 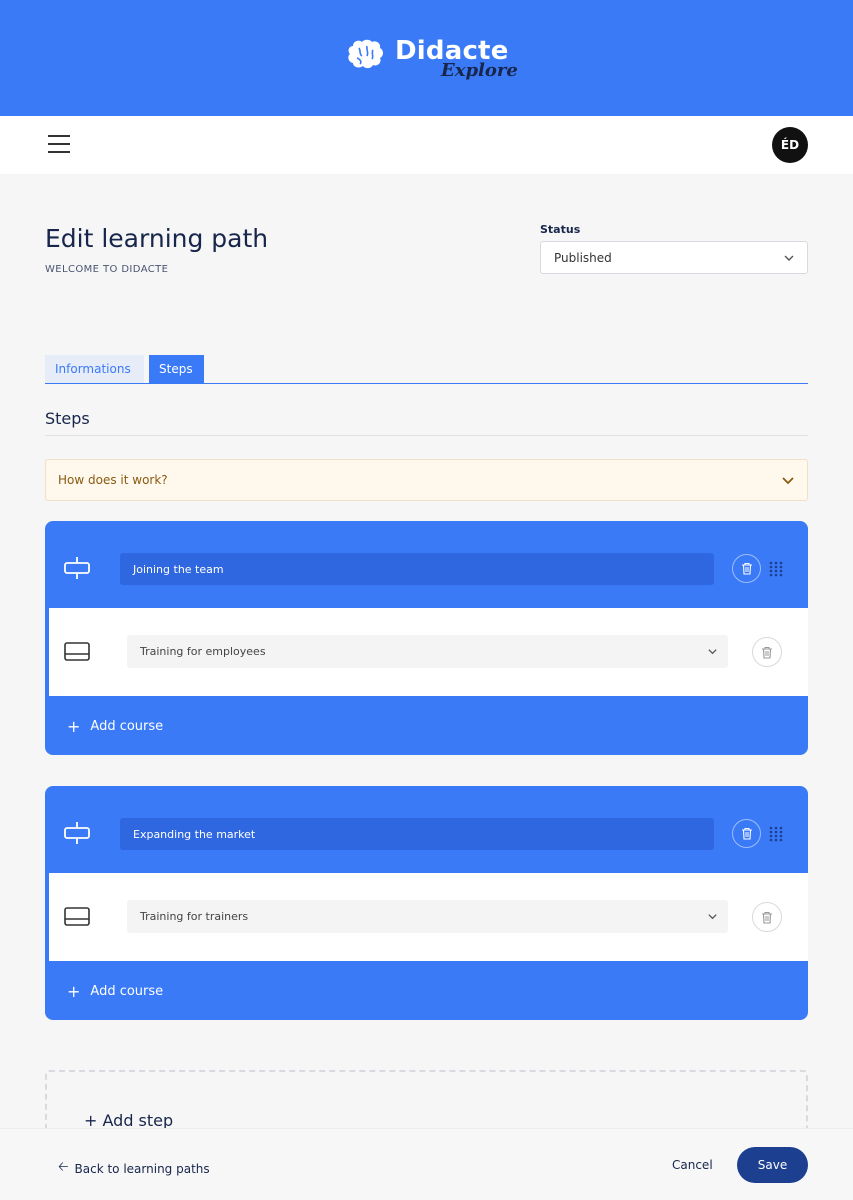 What do you see at coordinates (59, 145) in the screenshot?
I see `menu-icon` at bounding box center [59, 145].